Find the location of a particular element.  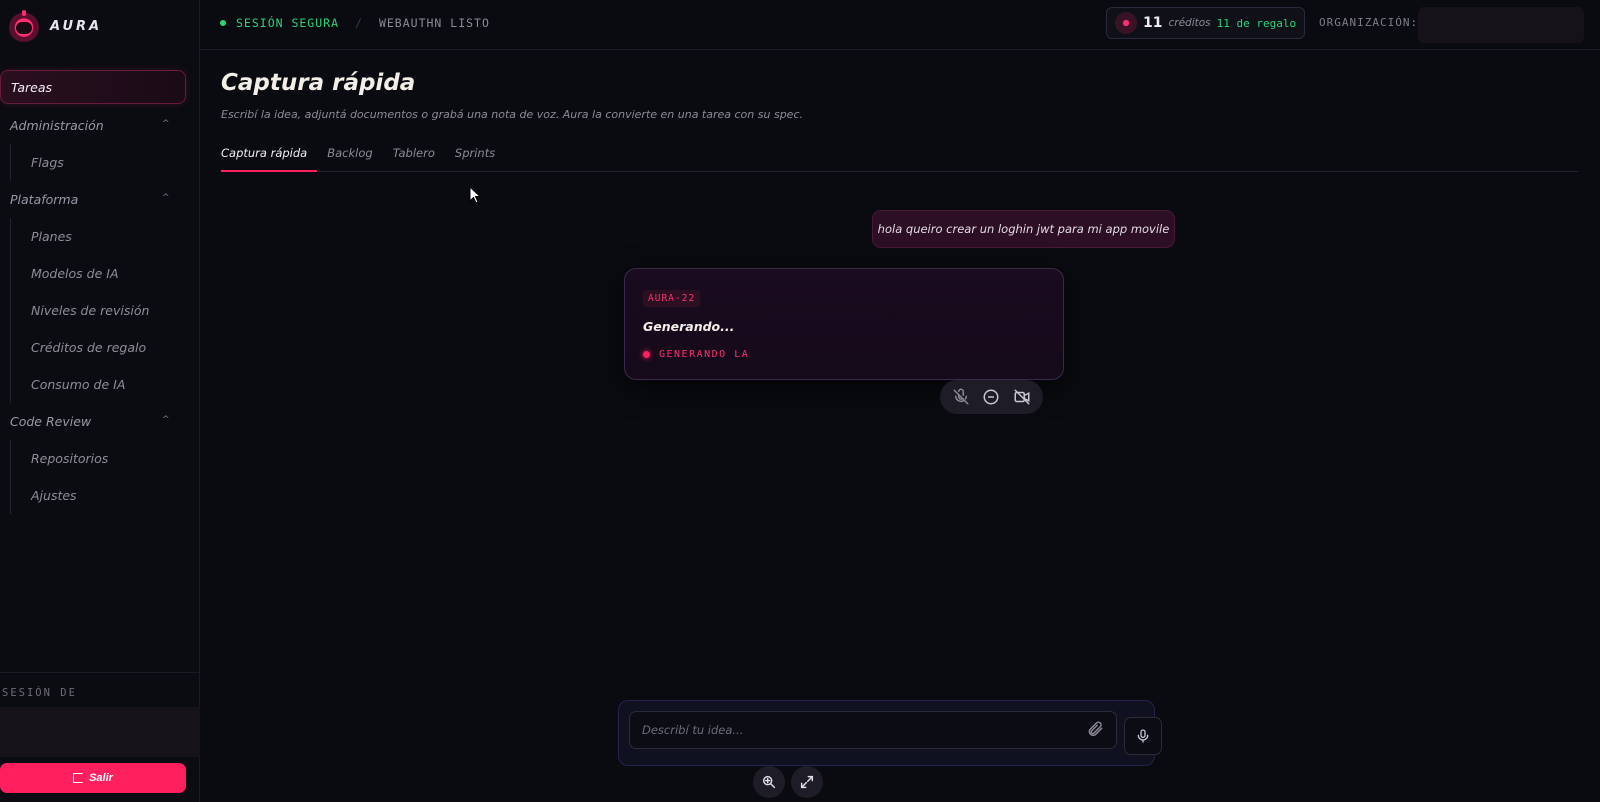

sidebar-item-label: Modelos de IA is located at coordinates (75, 273).